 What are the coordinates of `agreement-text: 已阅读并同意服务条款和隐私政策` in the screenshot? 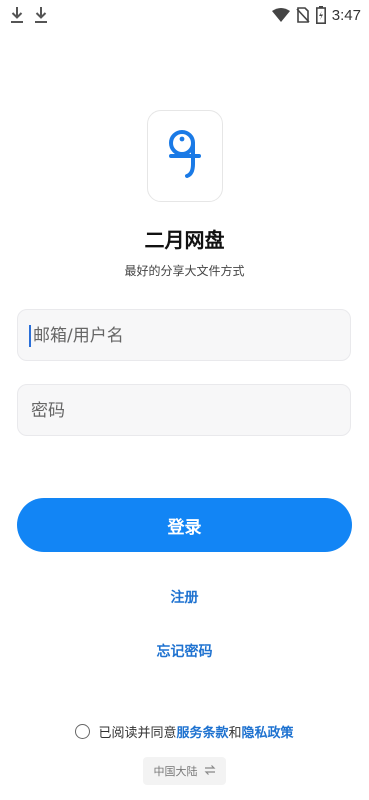 It's located at (195, 731).